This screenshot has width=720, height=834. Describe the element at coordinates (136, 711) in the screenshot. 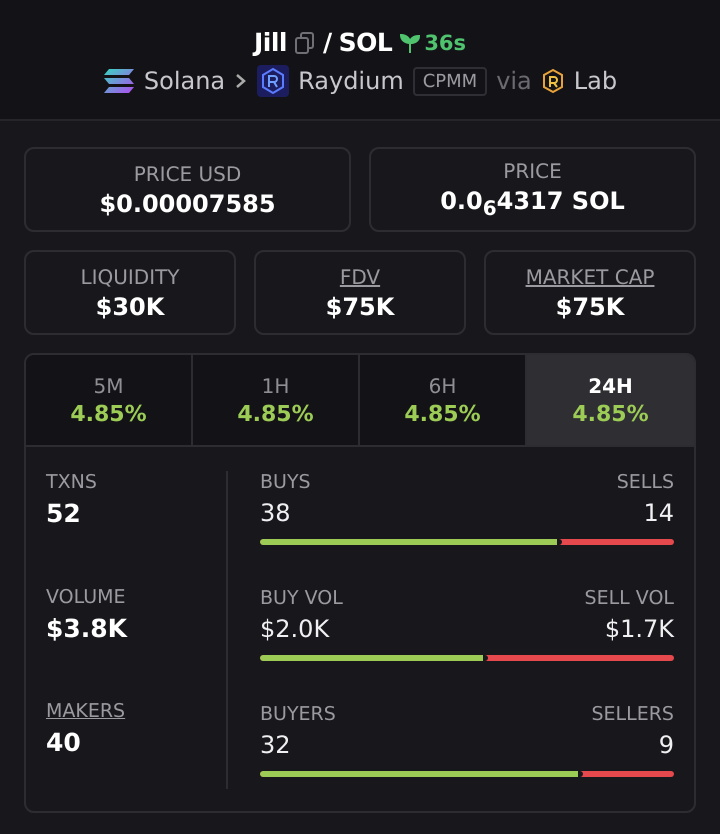

I see `metric-label: MAKERS` at that location.